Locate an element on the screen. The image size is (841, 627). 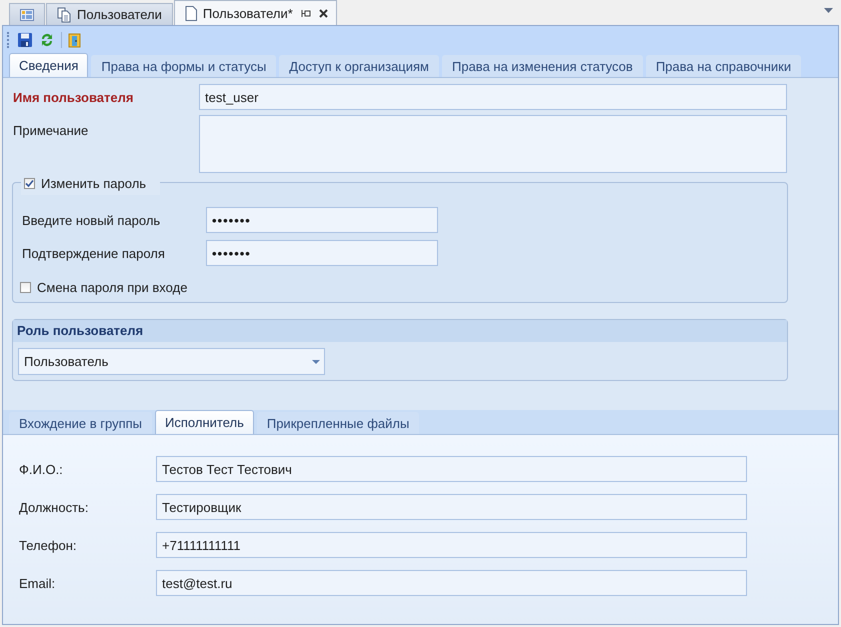
document-icon is located at coordinates (190, 13).